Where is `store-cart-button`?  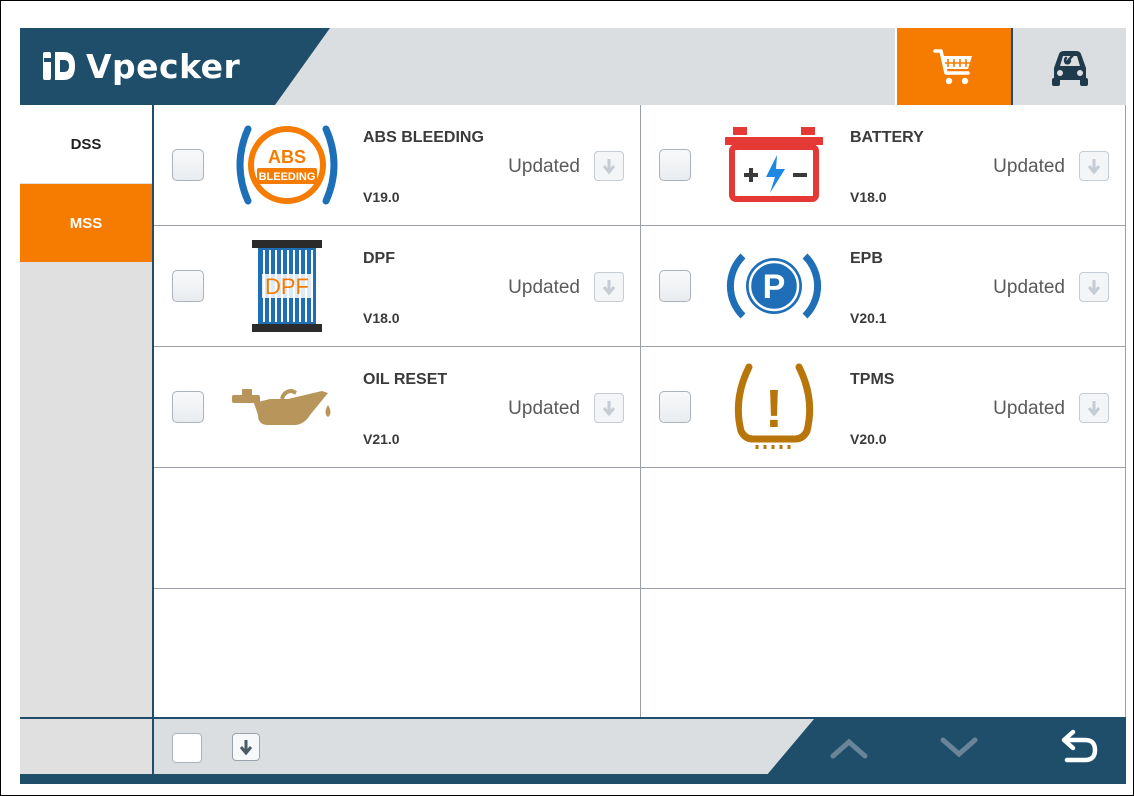
store-cart-button is located at coordinates (953, 66).